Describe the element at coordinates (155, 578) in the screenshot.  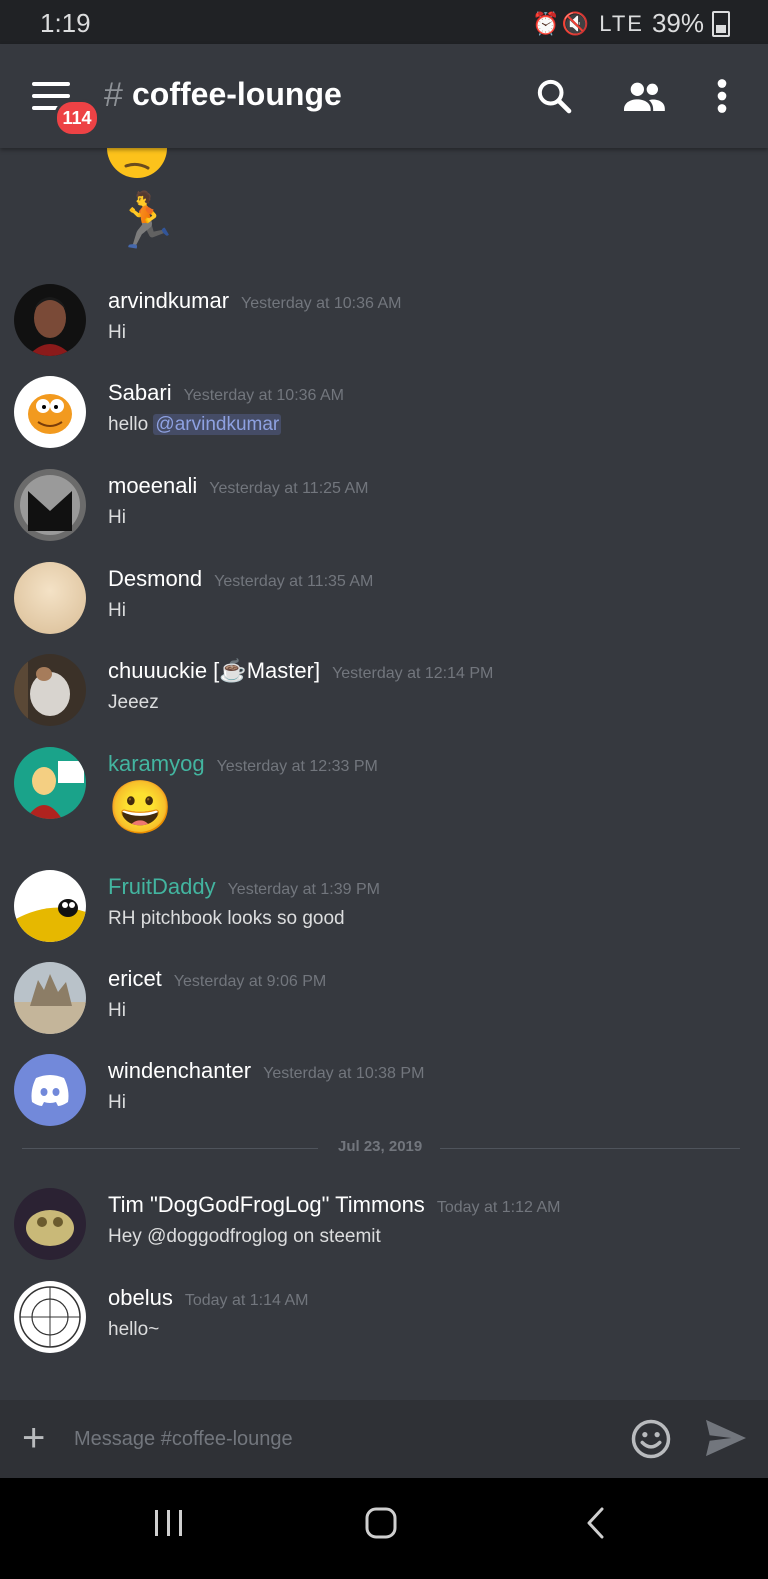
I see `username: Desmond` at that location.